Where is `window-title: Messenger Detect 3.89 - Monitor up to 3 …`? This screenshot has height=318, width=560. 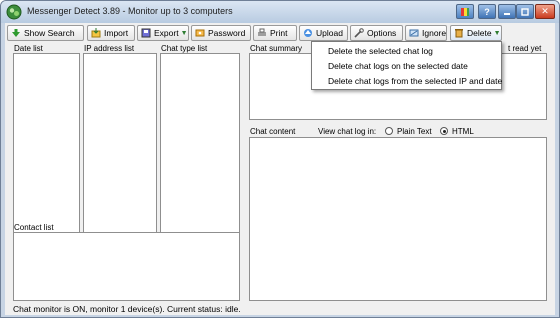 window-title: Messenger Detect 3.89 - Monitor up to 3 … is located at coordinates (130, 11).